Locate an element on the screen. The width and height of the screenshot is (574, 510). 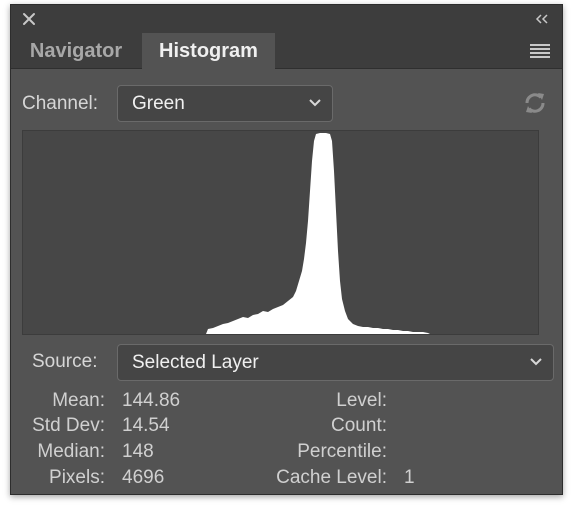
mean-label: Mean: is located at coordinates (78, 400).